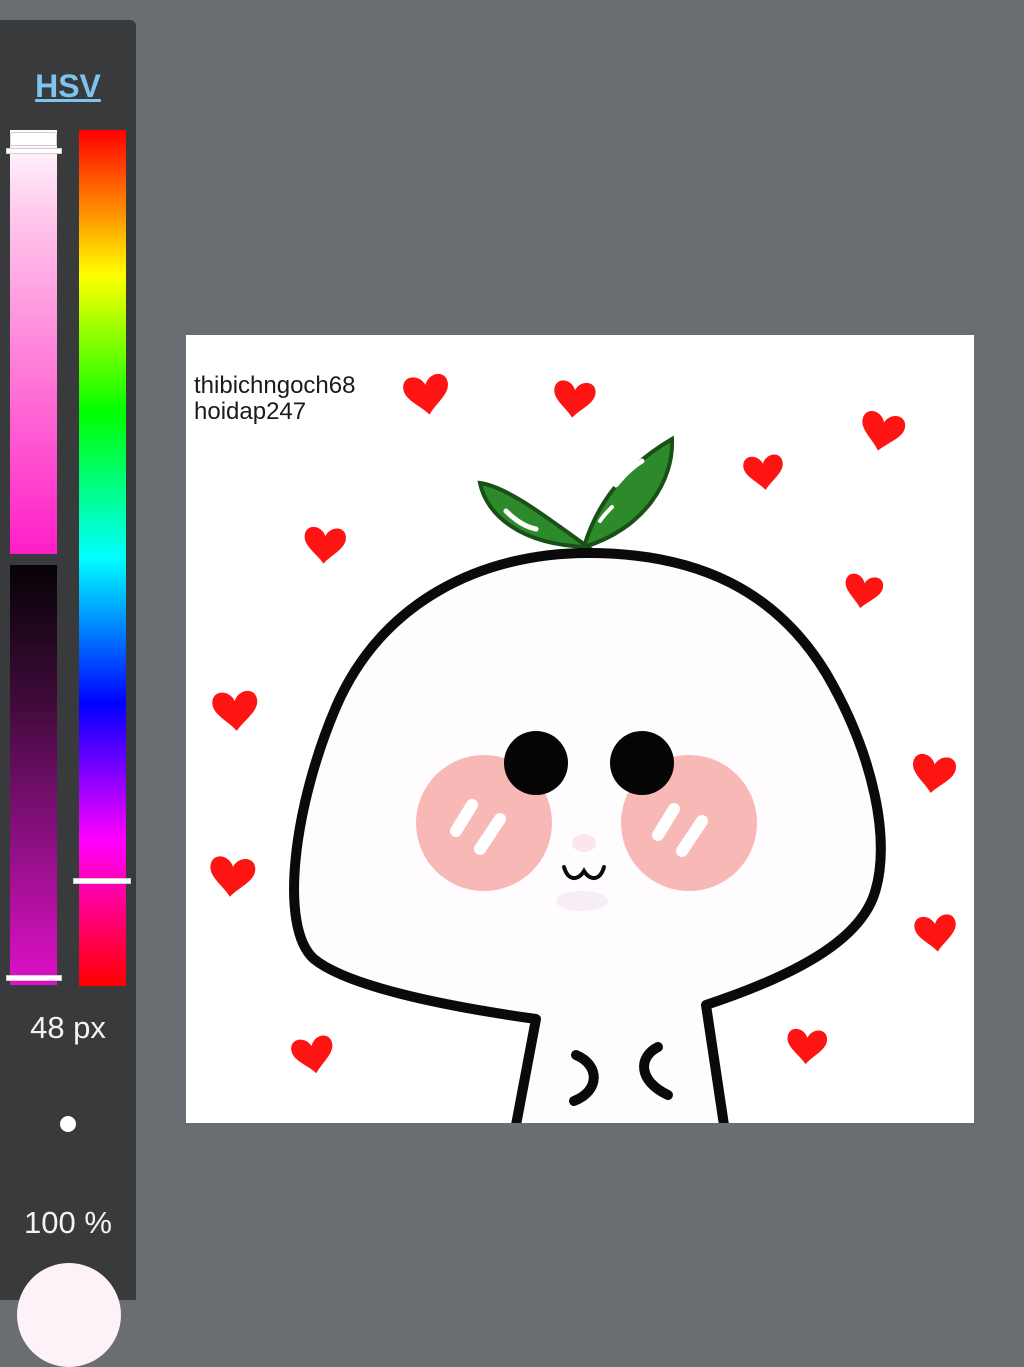 The width and height of the screenshot is (1024, 1367). I want to click on saturation-handle-cap, so click(33, 139).